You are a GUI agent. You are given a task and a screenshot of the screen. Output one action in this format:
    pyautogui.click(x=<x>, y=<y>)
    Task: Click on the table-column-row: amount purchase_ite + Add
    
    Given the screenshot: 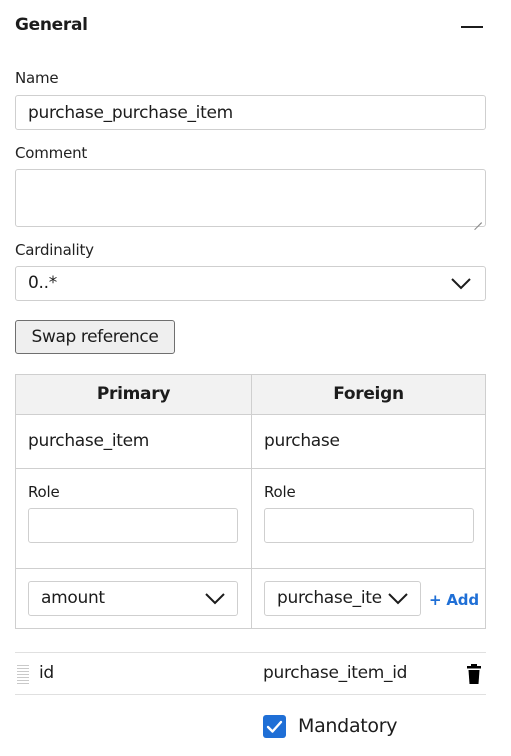 What is the action you would take?
    pyautogui.click(x=250, y=598)
    